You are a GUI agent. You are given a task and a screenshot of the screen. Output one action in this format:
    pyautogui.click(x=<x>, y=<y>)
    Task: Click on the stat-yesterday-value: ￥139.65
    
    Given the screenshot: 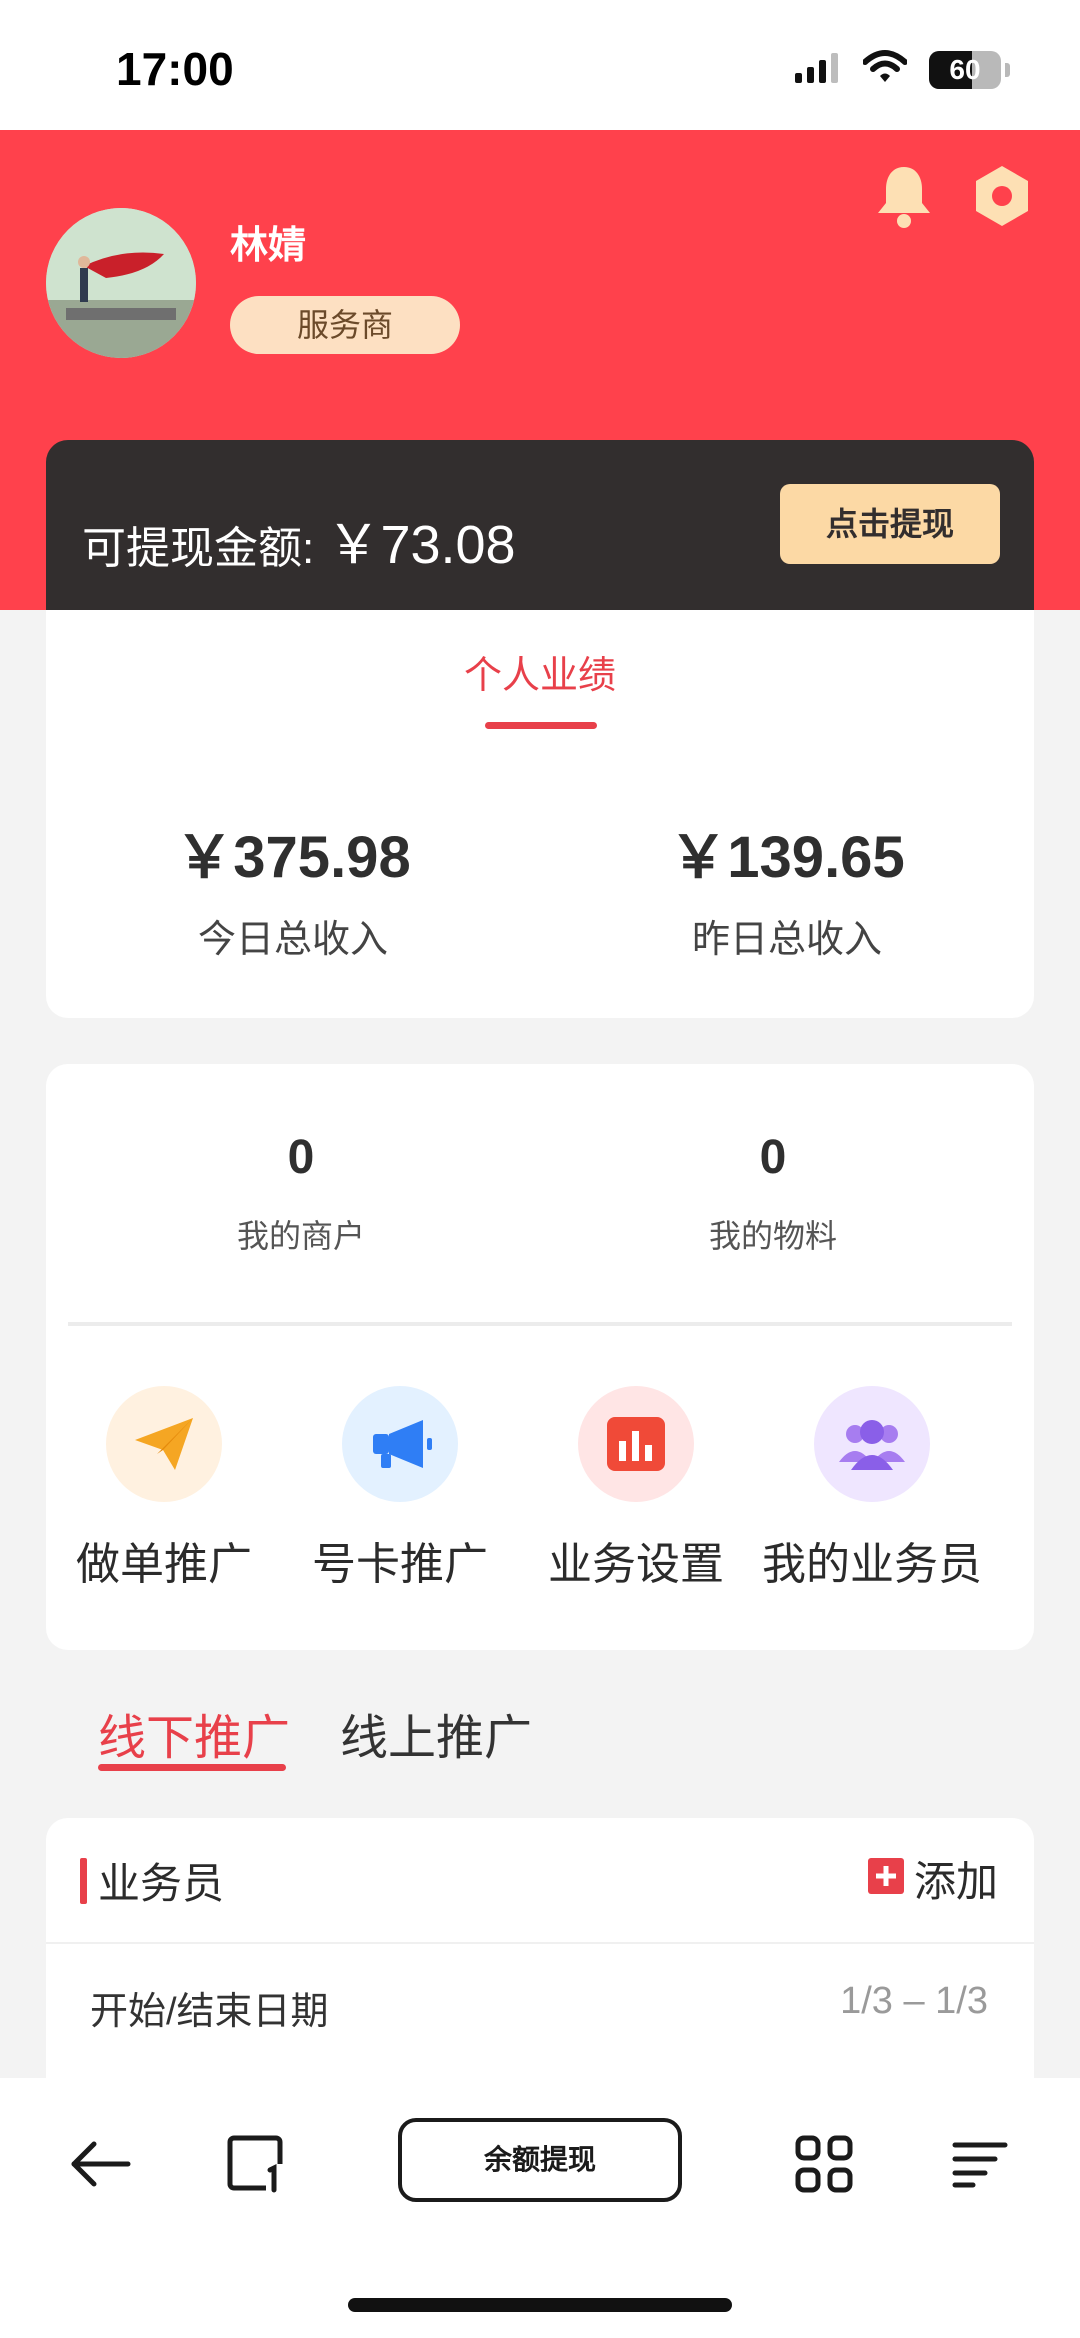 What is the action you would take?
    pyautogui.click(x=787, y=857)
    